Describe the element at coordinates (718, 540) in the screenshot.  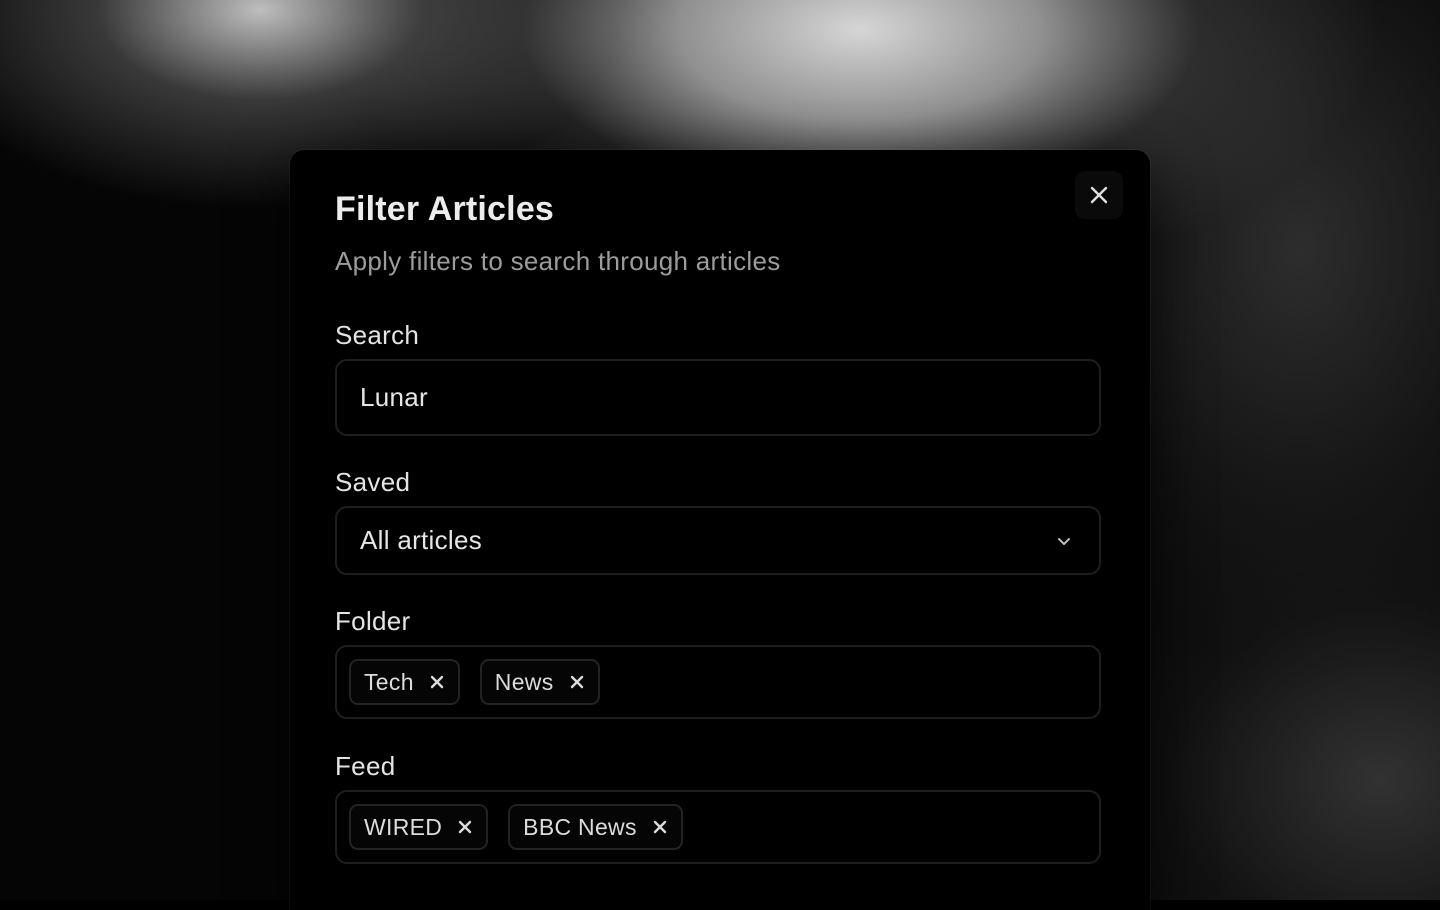
I see `saved-select: All articles` at that location.